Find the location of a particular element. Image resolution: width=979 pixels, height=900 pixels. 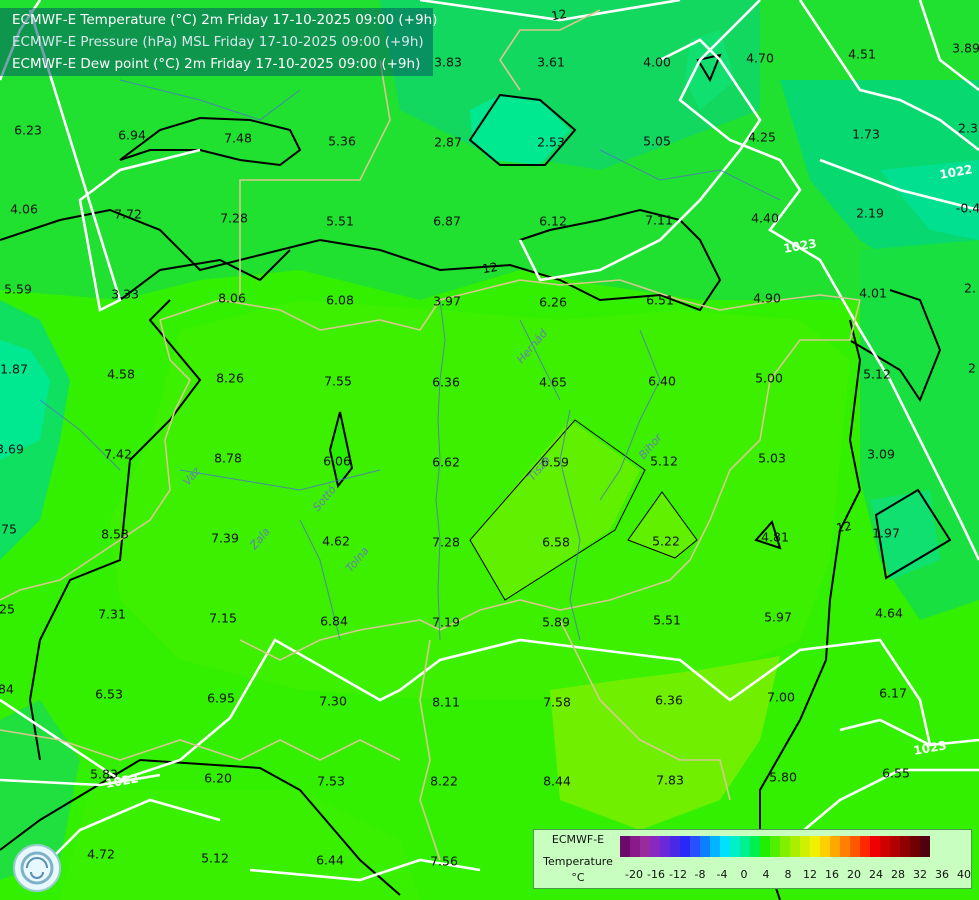

legend-tick-label: 32 is located at coordinates (920, 874).